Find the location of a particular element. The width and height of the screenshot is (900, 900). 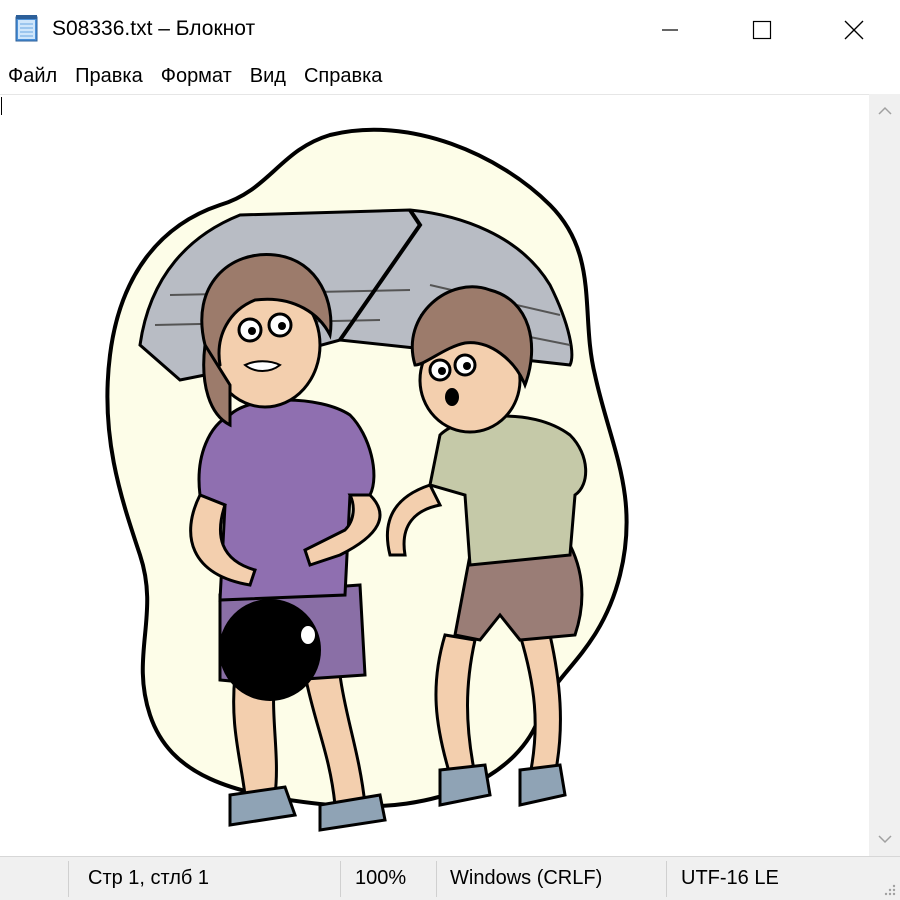

maximize-icon is located at coordinates (762, 30).